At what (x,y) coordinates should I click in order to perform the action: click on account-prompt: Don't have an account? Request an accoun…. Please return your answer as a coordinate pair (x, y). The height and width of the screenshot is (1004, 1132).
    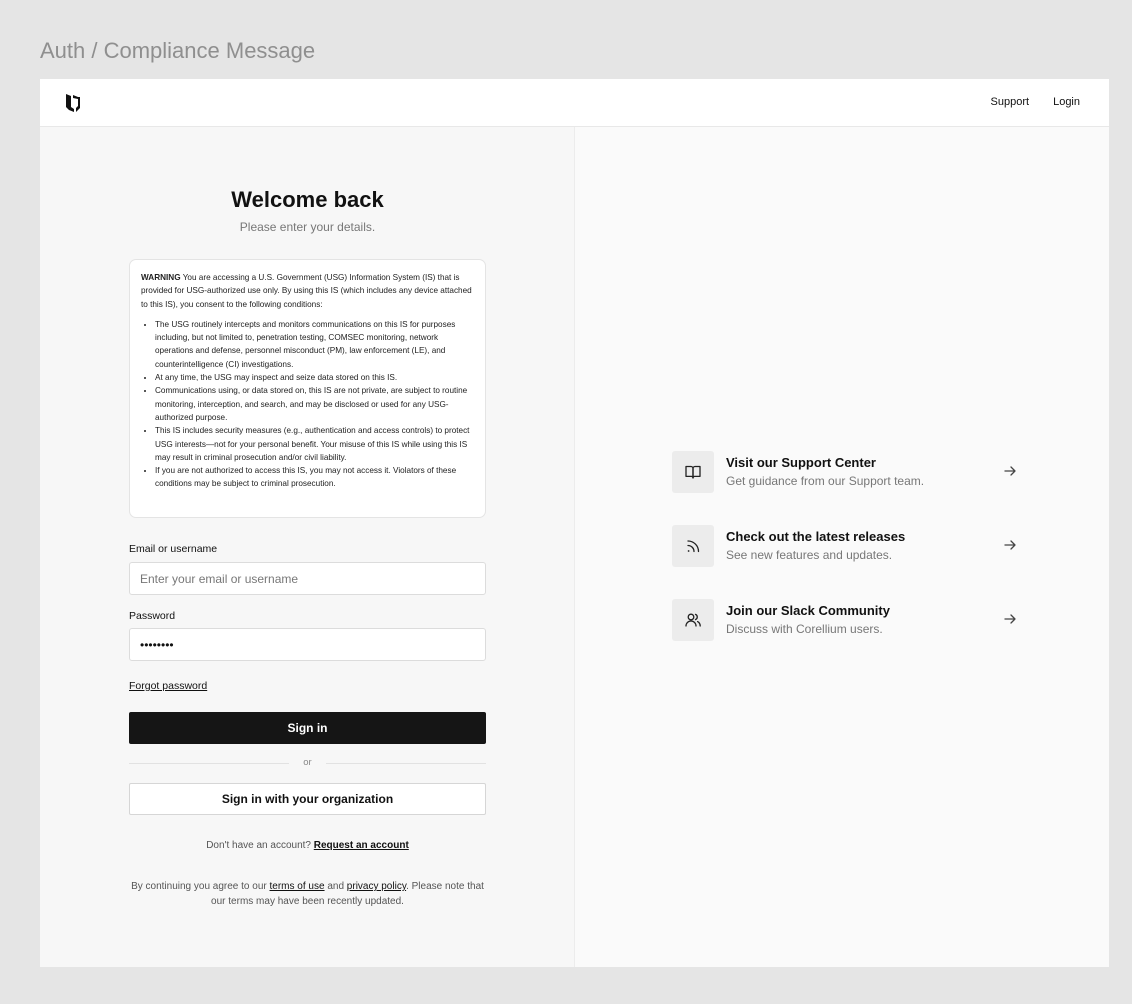
    Looking at the image, I should click on (307, 845).